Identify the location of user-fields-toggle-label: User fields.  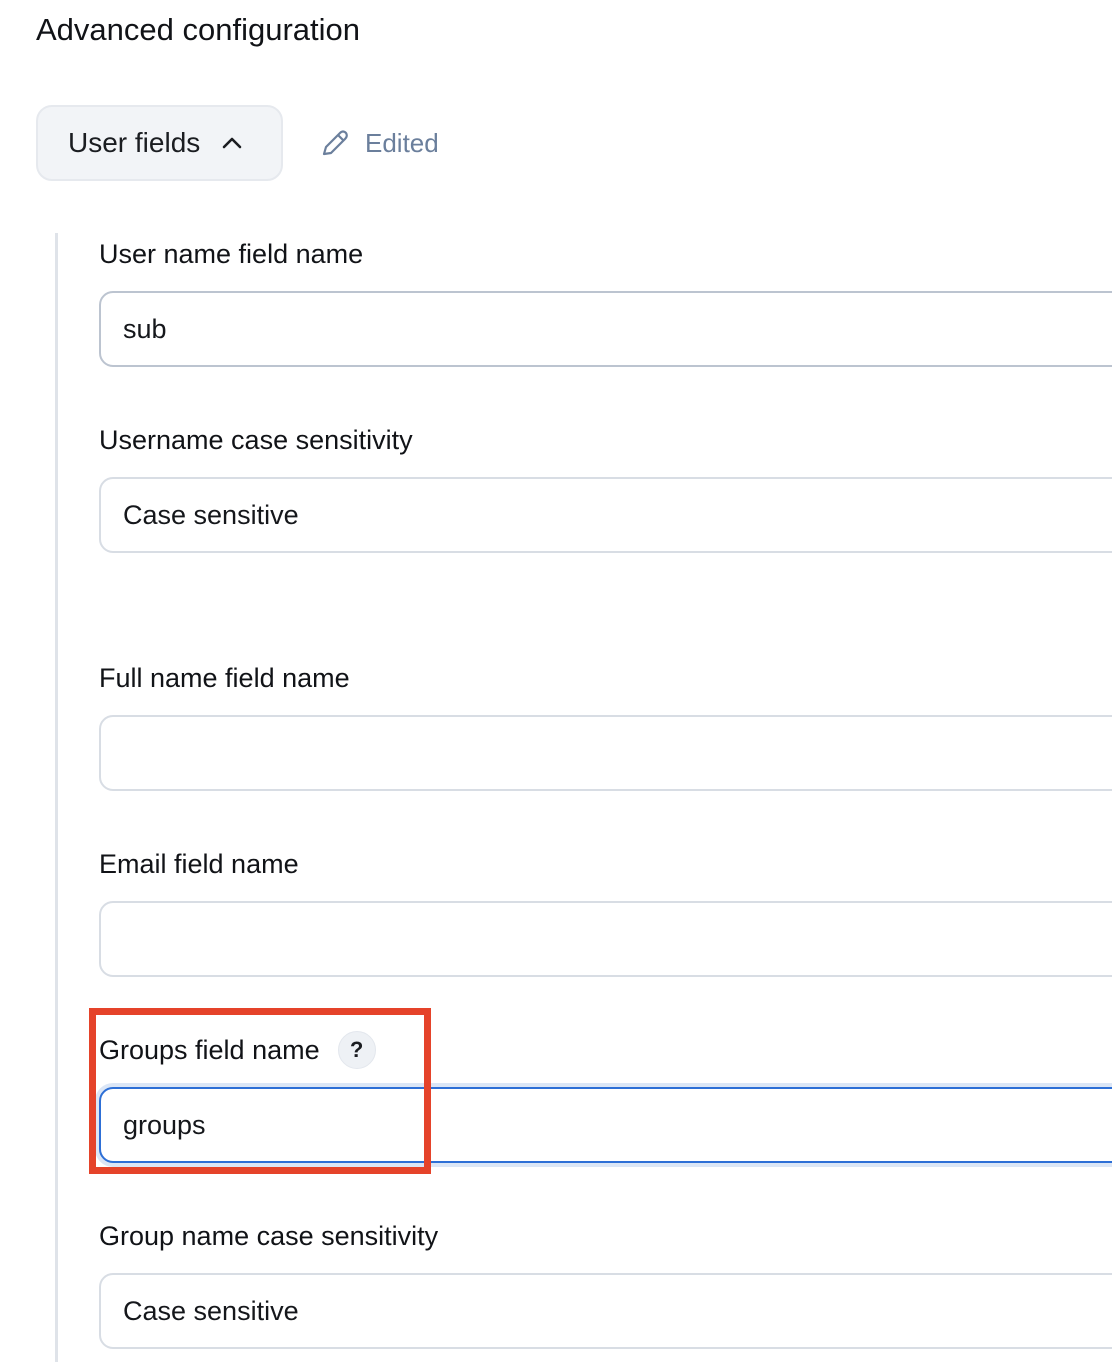
(134, 142).